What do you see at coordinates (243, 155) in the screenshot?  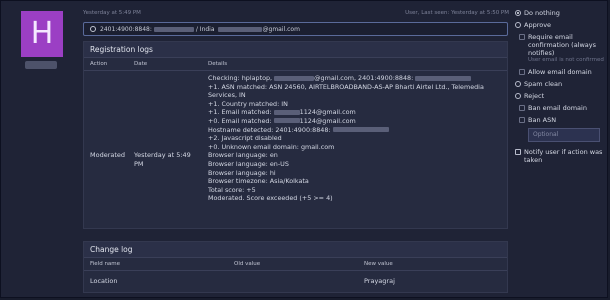 I see `detail-line: Browser language: en` at bounding box center [243, 155].